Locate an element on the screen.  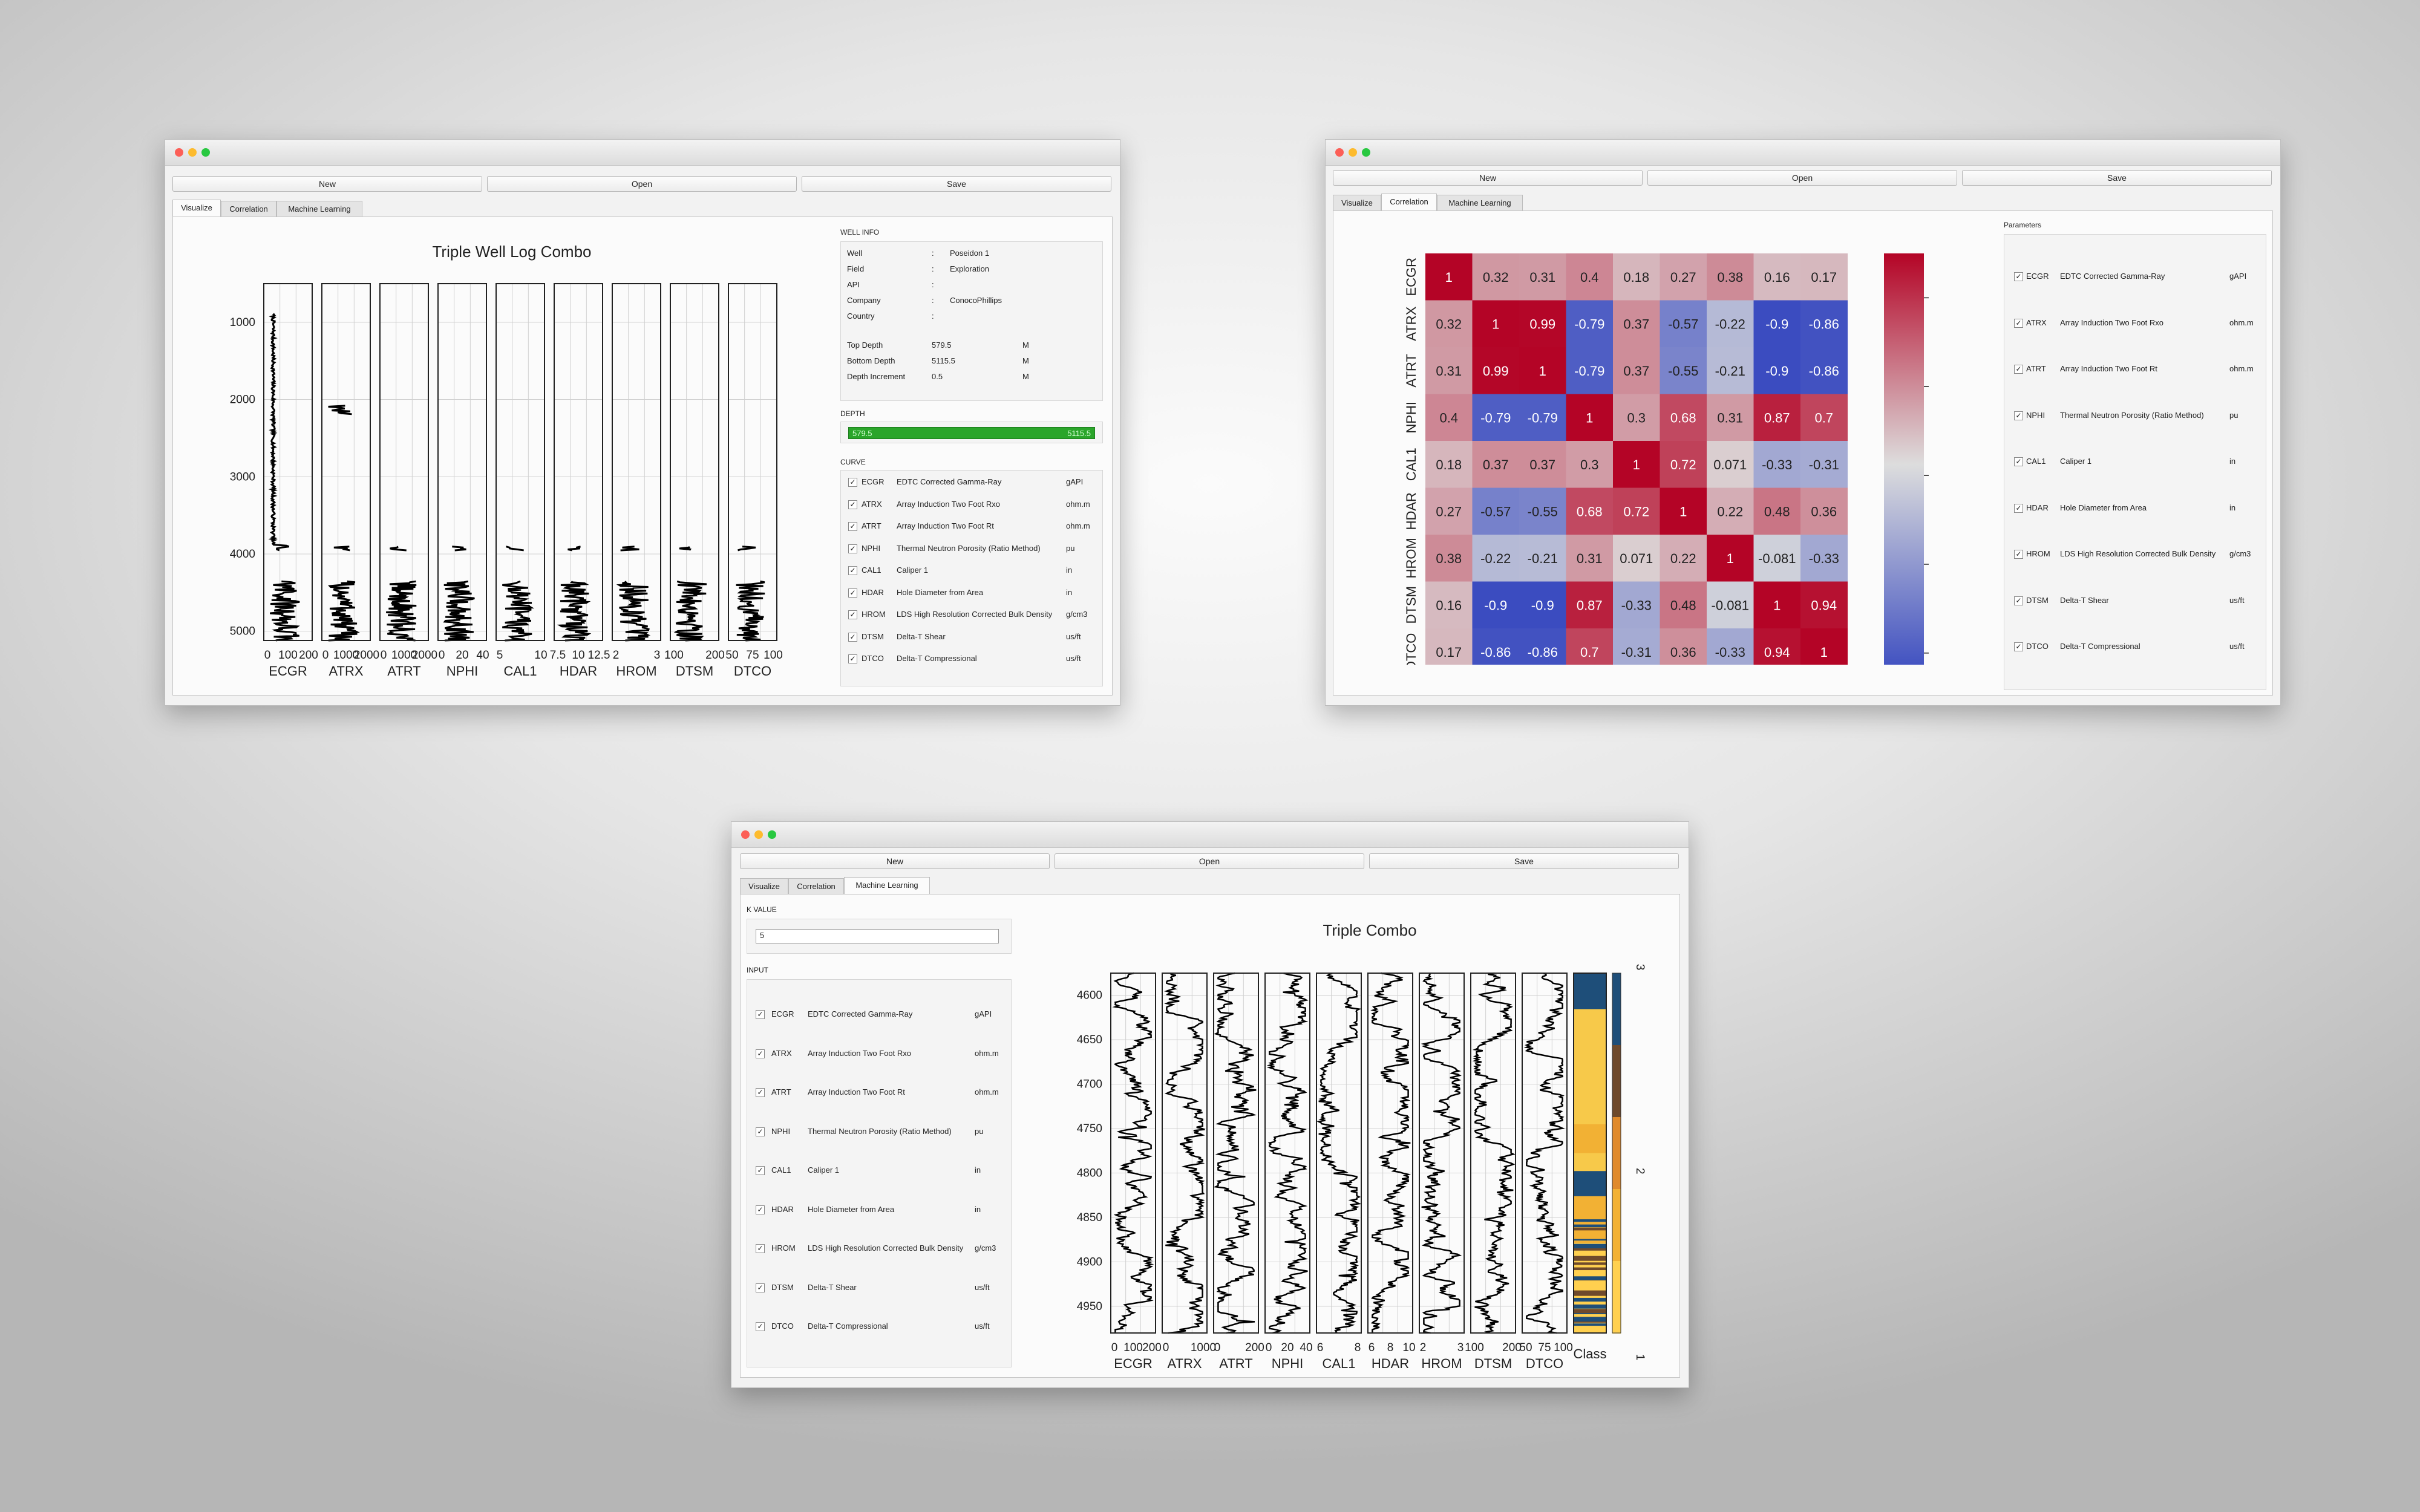
curve-unit: us/ft is located at coordinates (2237, 646).